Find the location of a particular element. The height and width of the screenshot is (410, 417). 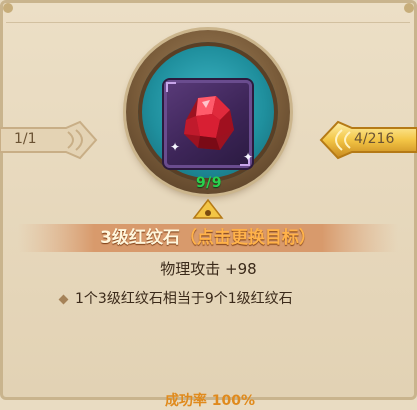

red-gem-icon is located at coordinates (209, 123).